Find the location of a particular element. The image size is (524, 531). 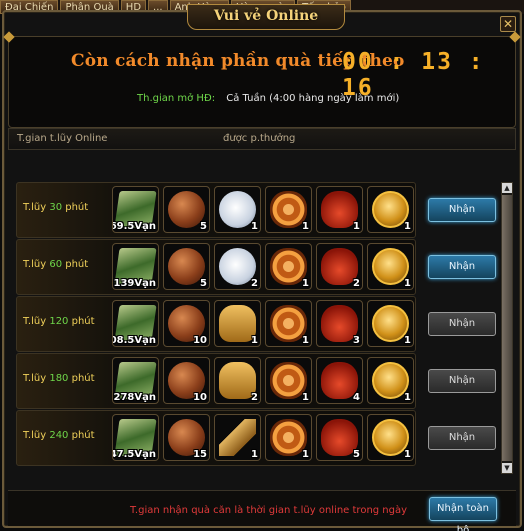

item-slot: 278Vạn is located at coordinates (135, 380).